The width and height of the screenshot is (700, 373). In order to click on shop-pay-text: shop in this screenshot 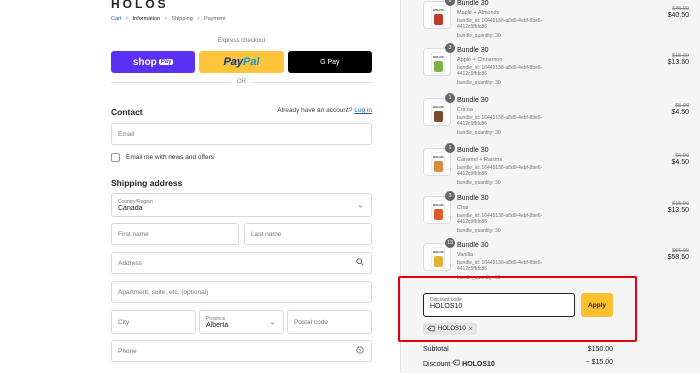, I will do `click(144, 62)`.